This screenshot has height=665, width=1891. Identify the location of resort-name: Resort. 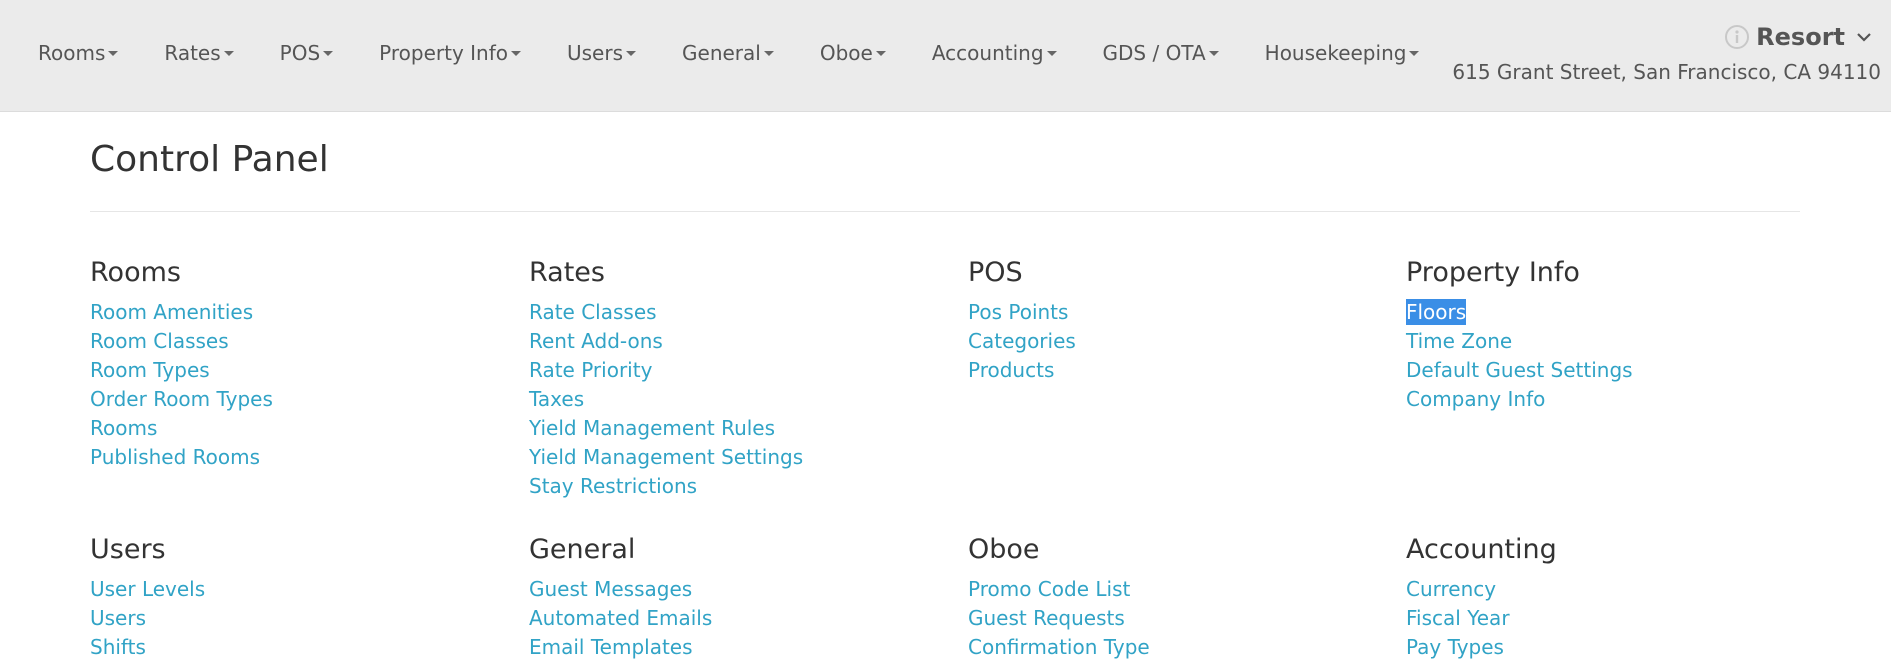
(1800, 37).